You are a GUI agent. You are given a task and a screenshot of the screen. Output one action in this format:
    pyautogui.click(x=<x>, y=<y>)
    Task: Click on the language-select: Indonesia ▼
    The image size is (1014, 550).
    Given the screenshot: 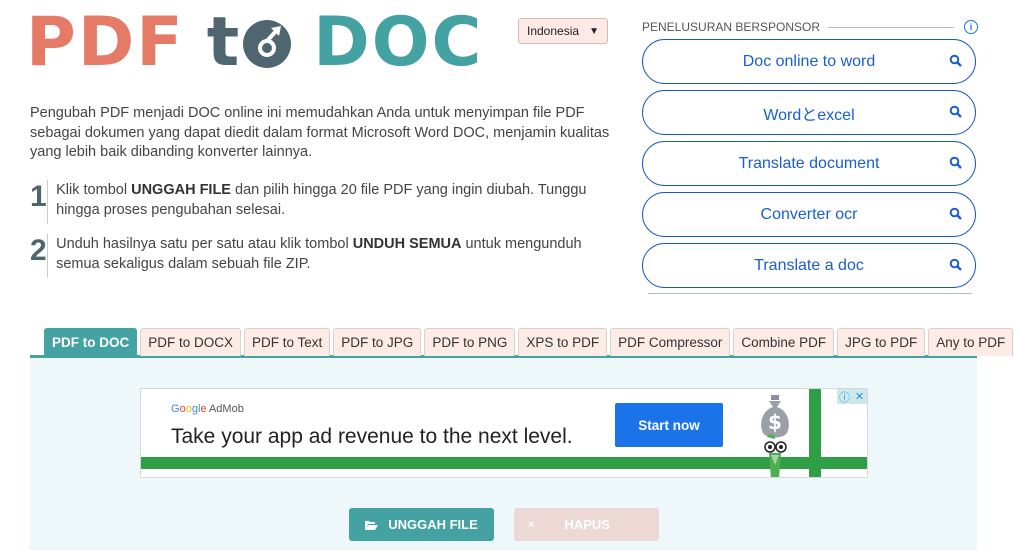 What is the action you would take?
    pyautogui.click(x=563, y=31)
    